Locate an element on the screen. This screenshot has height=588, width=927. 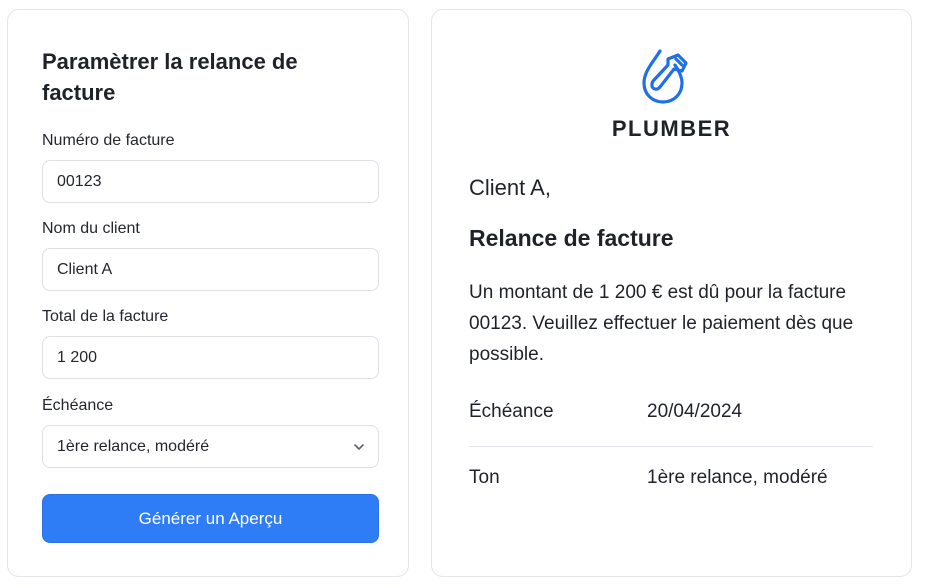
due-select: 1ère relance, modéré is located at coordinates (210, 446).